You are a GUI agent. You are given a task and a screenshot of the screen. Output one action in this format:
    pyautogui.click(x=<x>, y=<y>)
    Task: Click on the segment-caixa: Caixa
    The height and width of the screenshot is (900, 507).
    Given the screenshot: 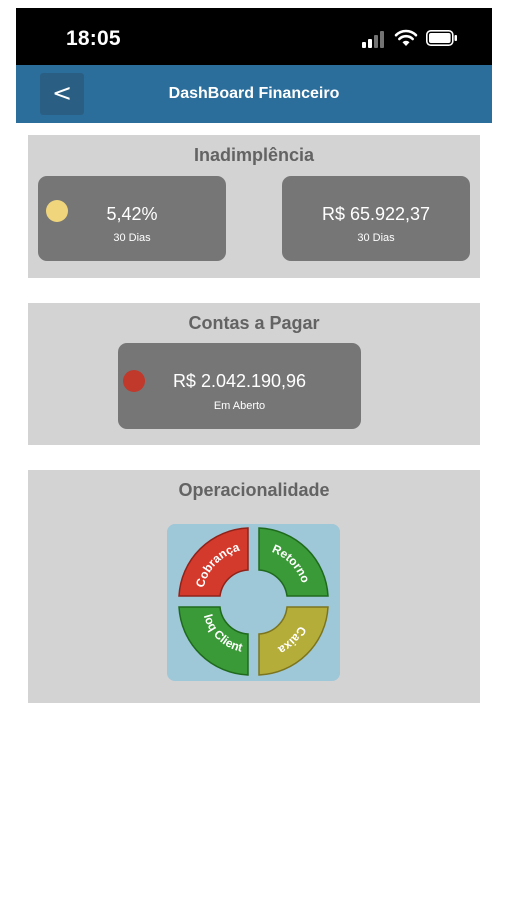 What is the action you would take?
    pyautogui.click(x=293, y=641)
    